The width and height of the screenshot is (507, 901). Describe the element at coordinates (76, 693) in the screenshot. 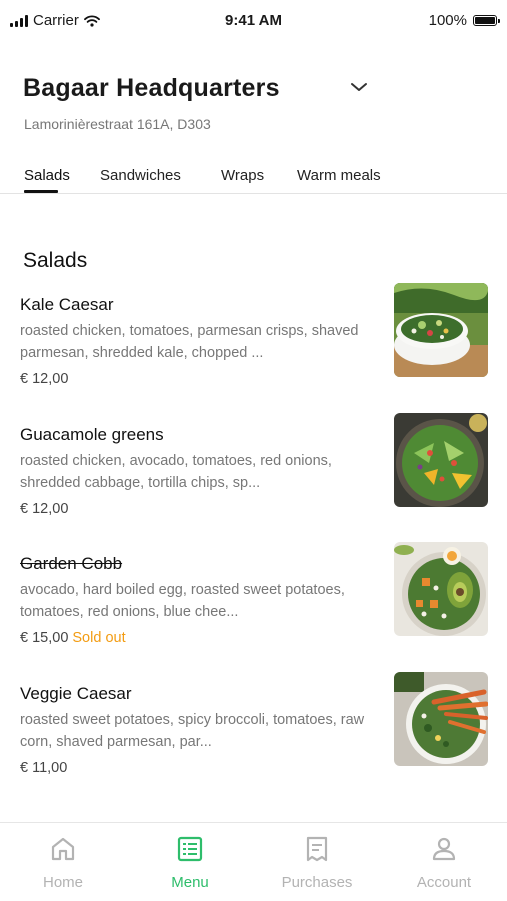

I see `item-name: Veggie Caesar` at that location.